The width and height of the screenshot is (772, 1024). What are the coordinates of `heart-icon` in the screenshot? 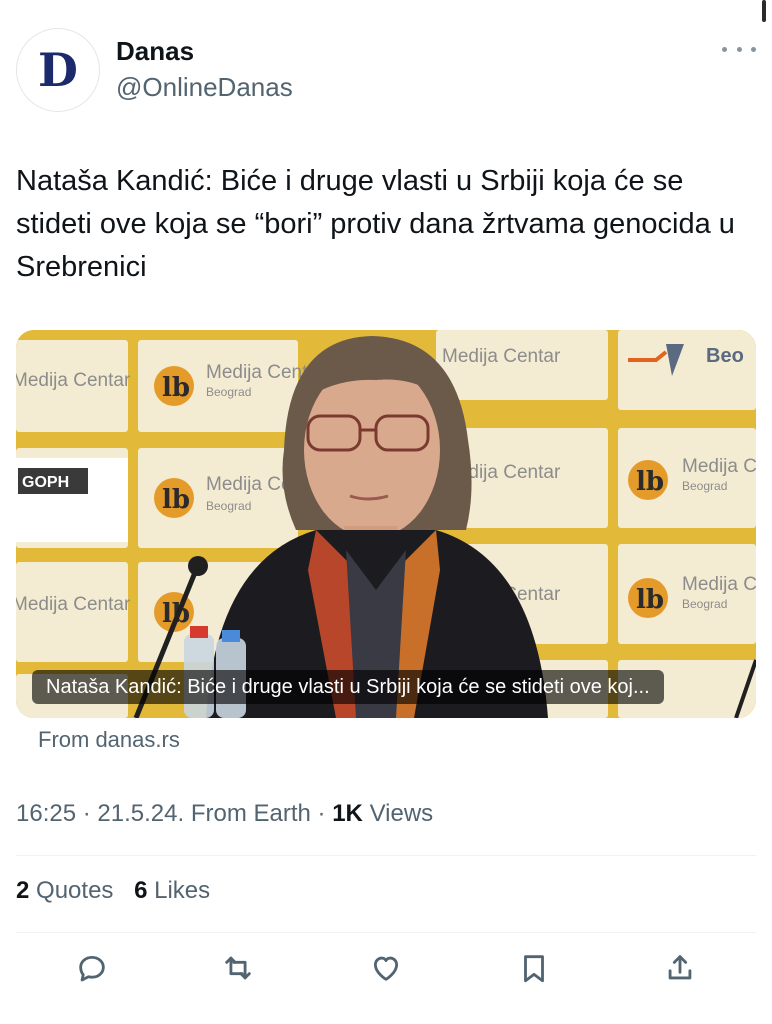 It's located at (386, 968).